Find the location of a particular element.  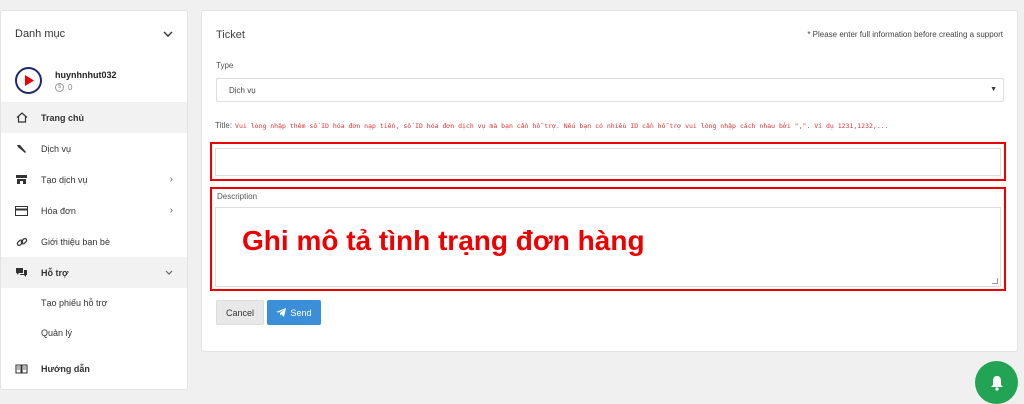

title-label: Title: is located at coordinates (224, 125).